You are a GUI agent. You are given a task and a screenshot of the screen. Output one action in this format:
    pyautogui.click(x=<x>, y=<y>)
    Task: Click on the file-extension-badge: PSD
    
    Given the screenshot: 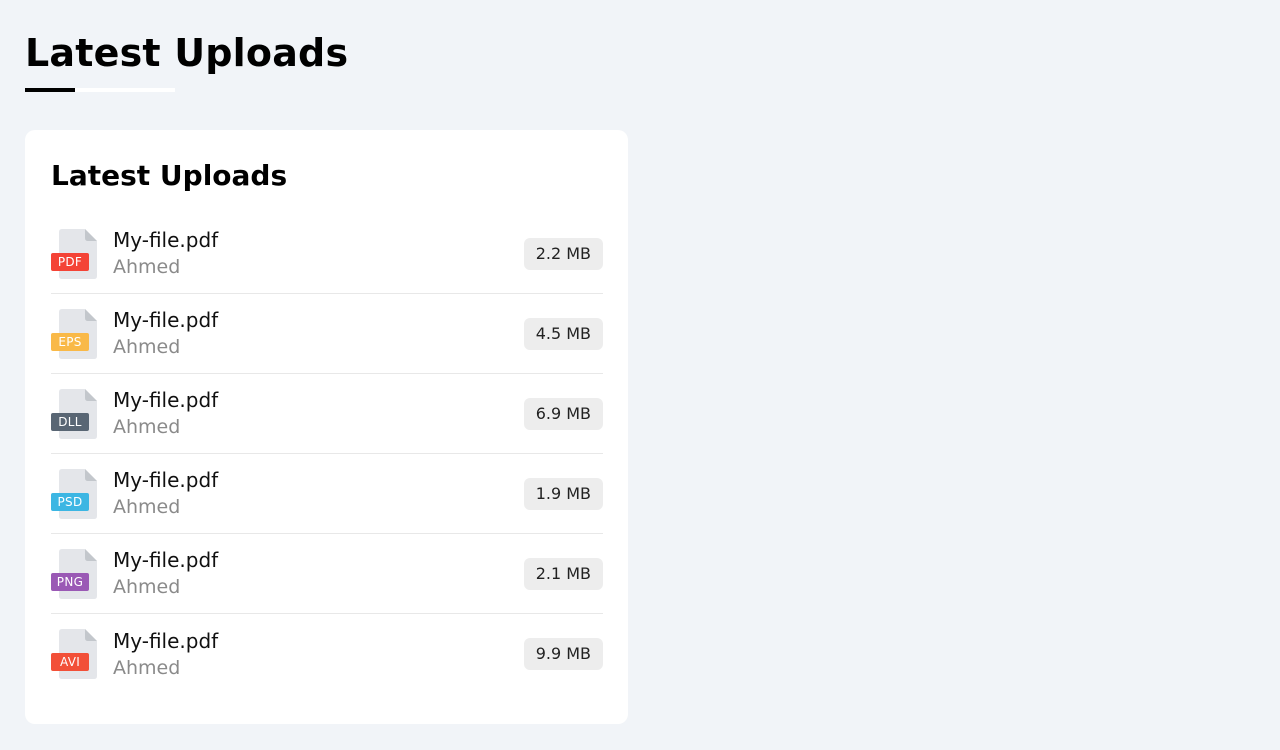 What is the action you would take?
    pyautogui.click(x=70, y=501)
    